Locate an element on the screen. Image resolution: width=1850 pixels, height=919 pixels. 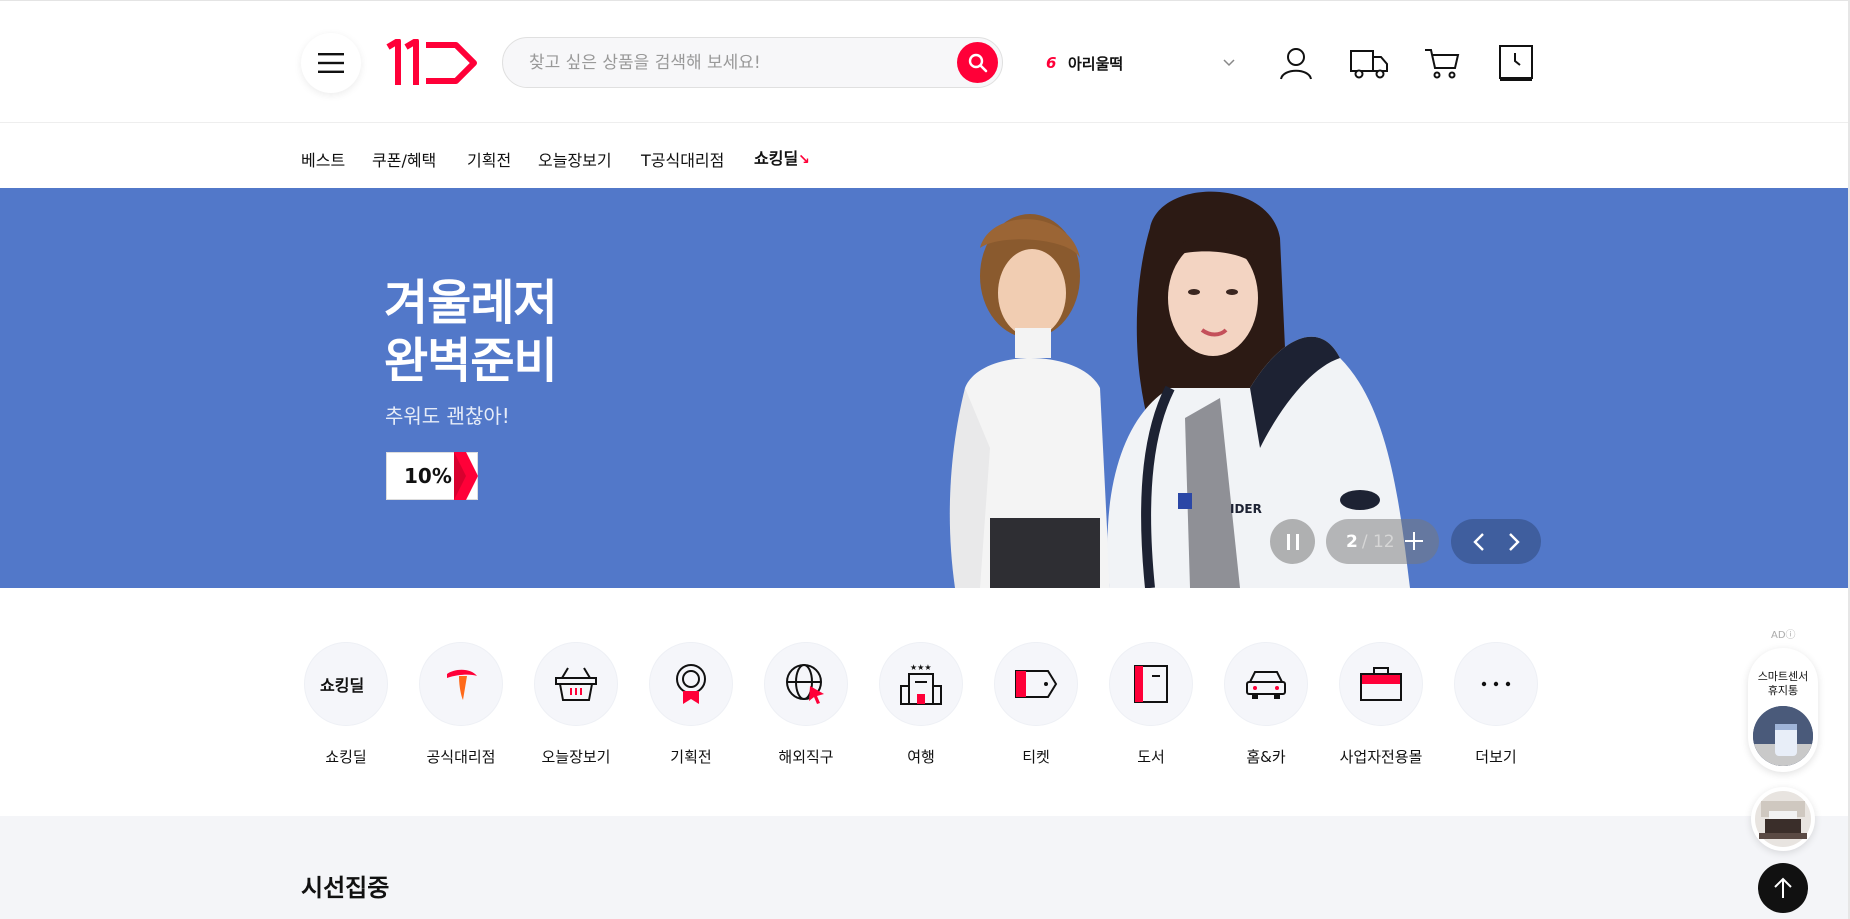
ticket-icon is located at coordinates (1036, 684).